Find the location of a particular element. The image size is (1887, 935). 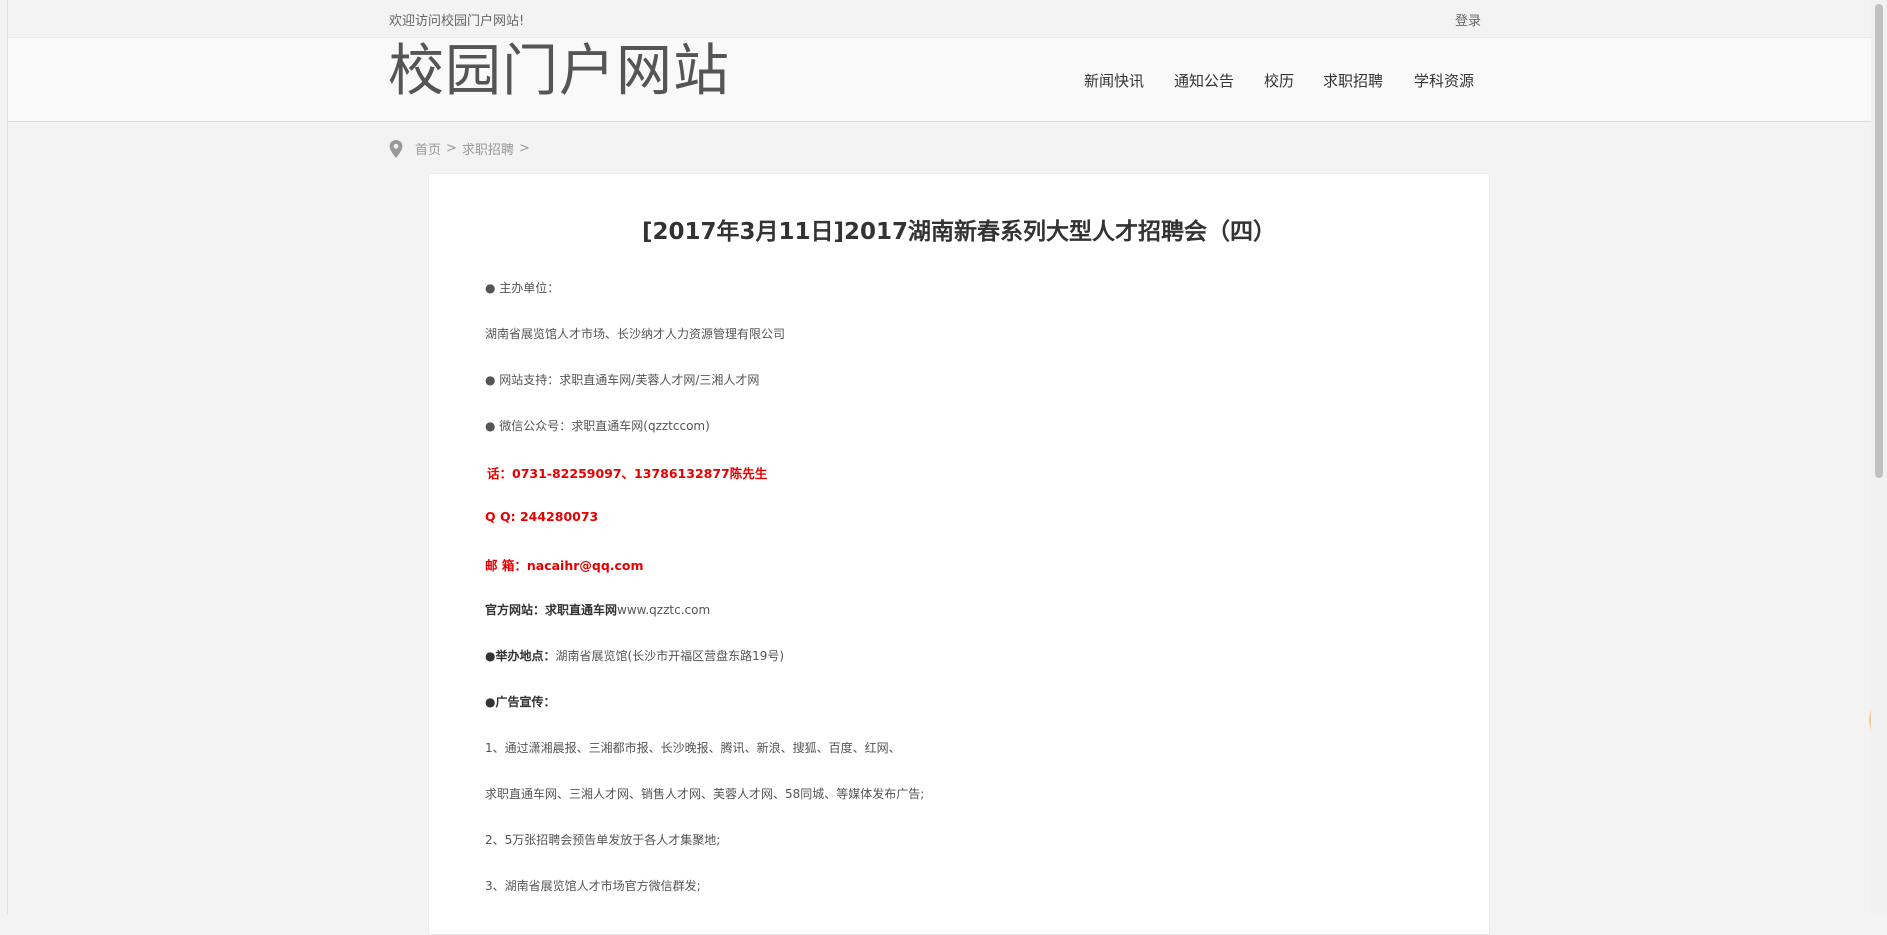

site-header: 校园门户网站 新闻快讯 通知公告 校历 求职招聘 学科资源 is located at coordinates (940, 80).